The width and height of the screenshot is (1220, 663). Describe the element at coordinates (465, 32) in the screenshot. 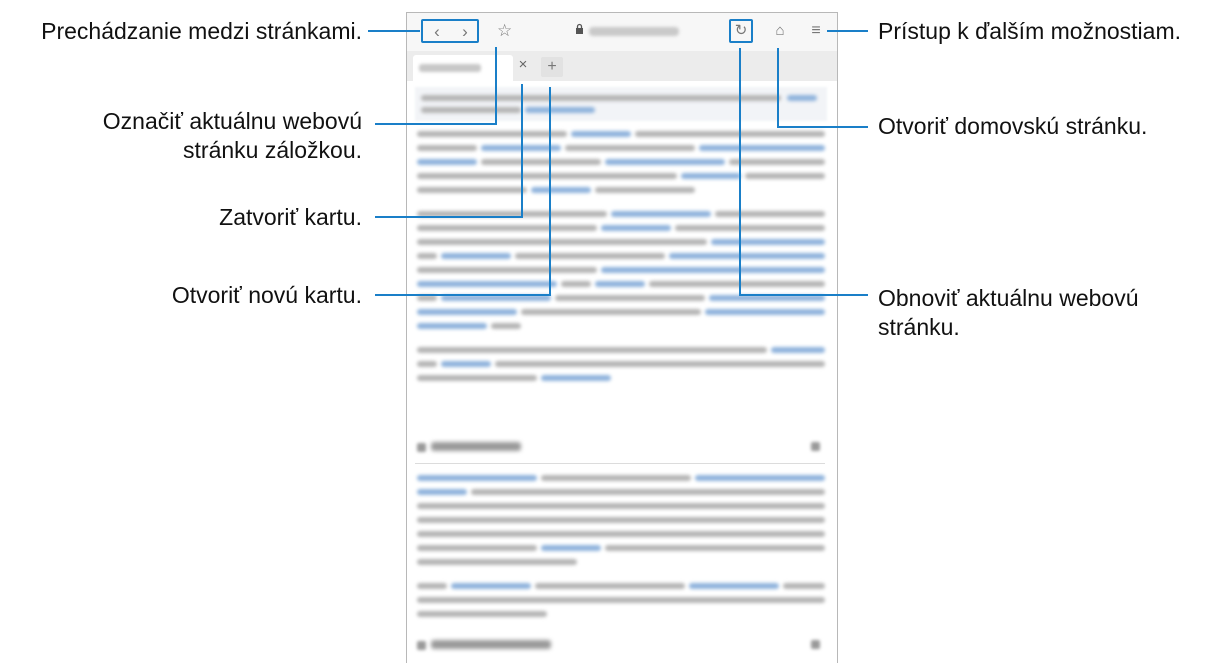

I see `forward-button: ›` at that location.